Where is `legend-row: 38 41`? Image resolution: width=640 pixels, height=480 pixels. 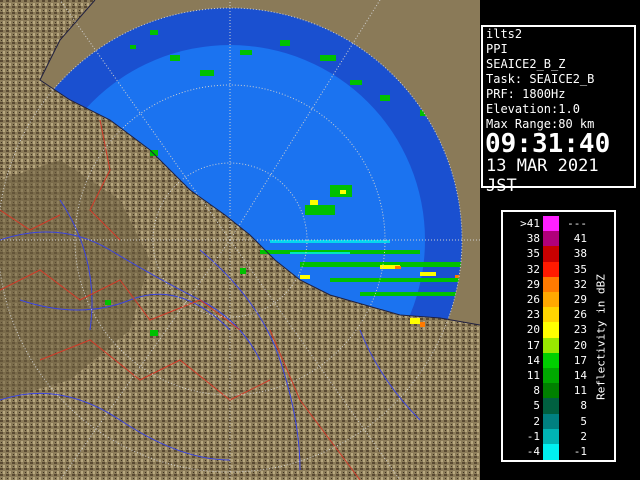 legend-row: 38 41 is located at coordinates (558, 239).